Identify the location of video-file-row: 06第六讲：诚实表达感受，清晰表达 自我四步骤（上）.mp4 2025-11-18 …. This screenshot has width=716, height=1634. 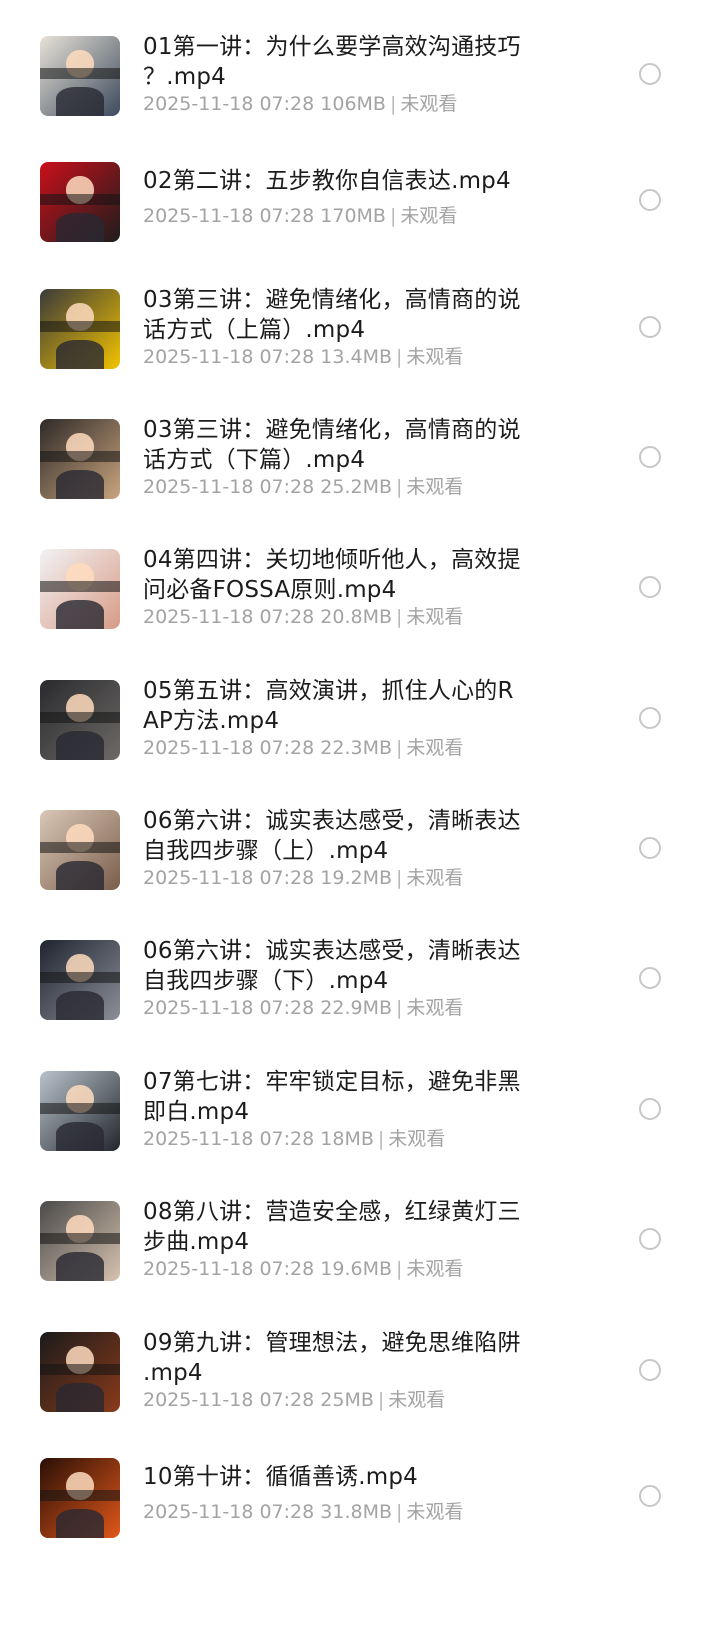
(358, 869).